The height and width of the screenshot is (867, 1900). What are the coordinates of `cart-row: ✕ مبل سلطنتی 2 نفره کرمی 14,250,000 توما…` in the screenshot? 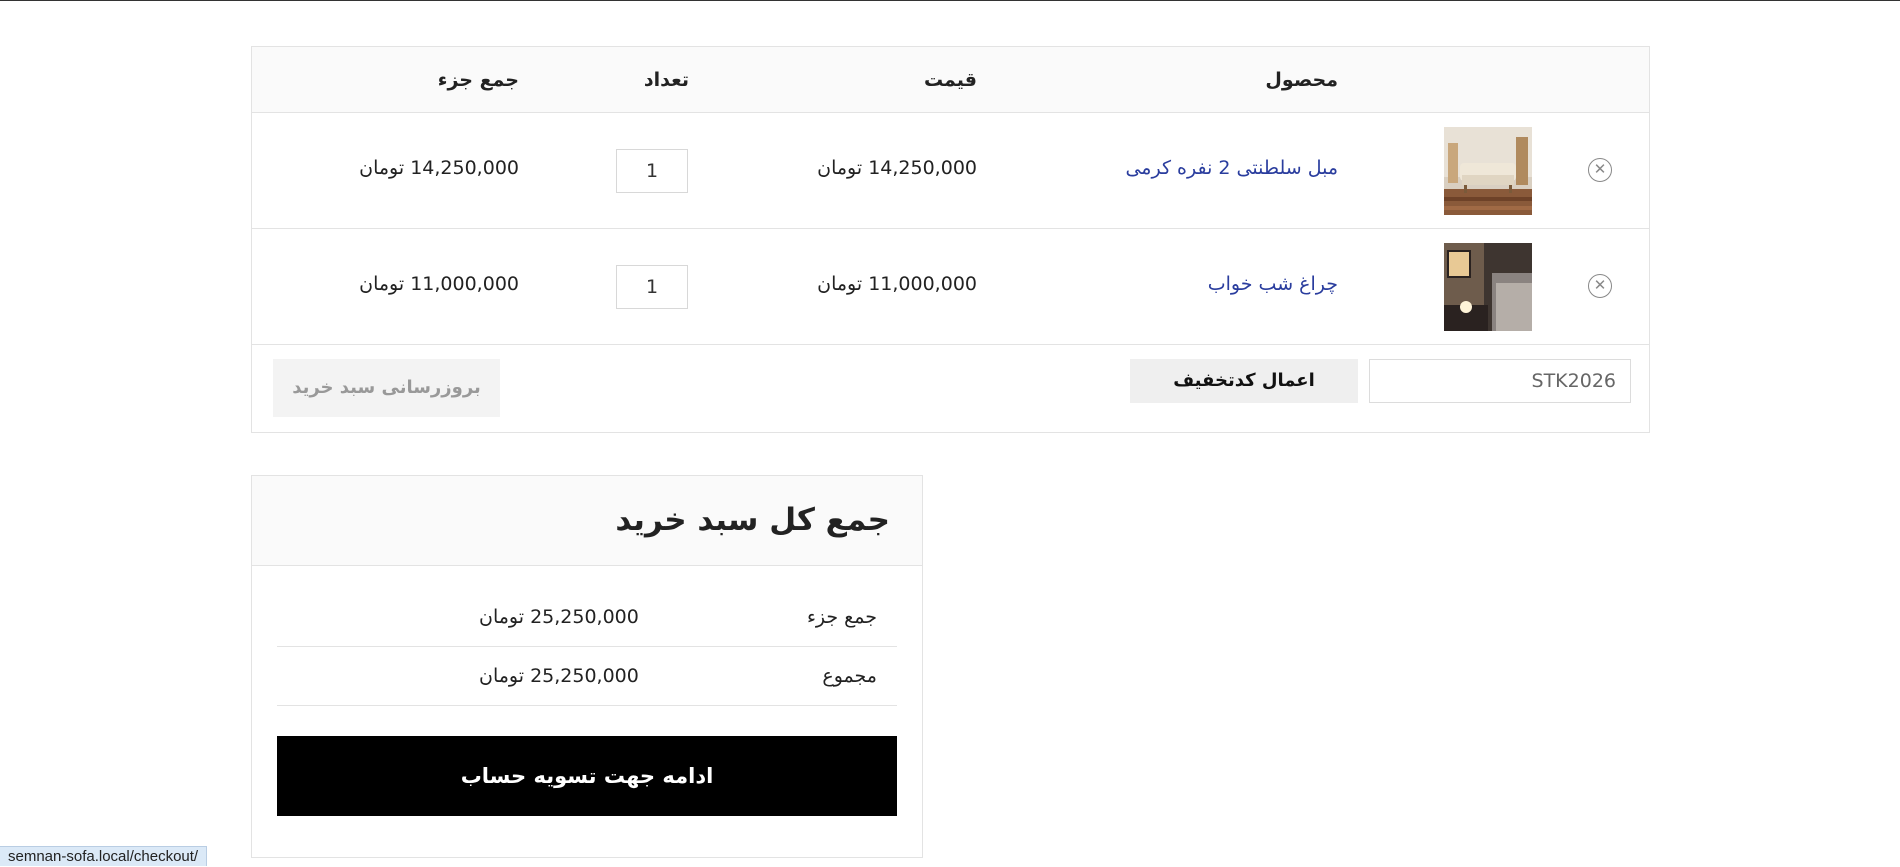 It's located at (950, 171).